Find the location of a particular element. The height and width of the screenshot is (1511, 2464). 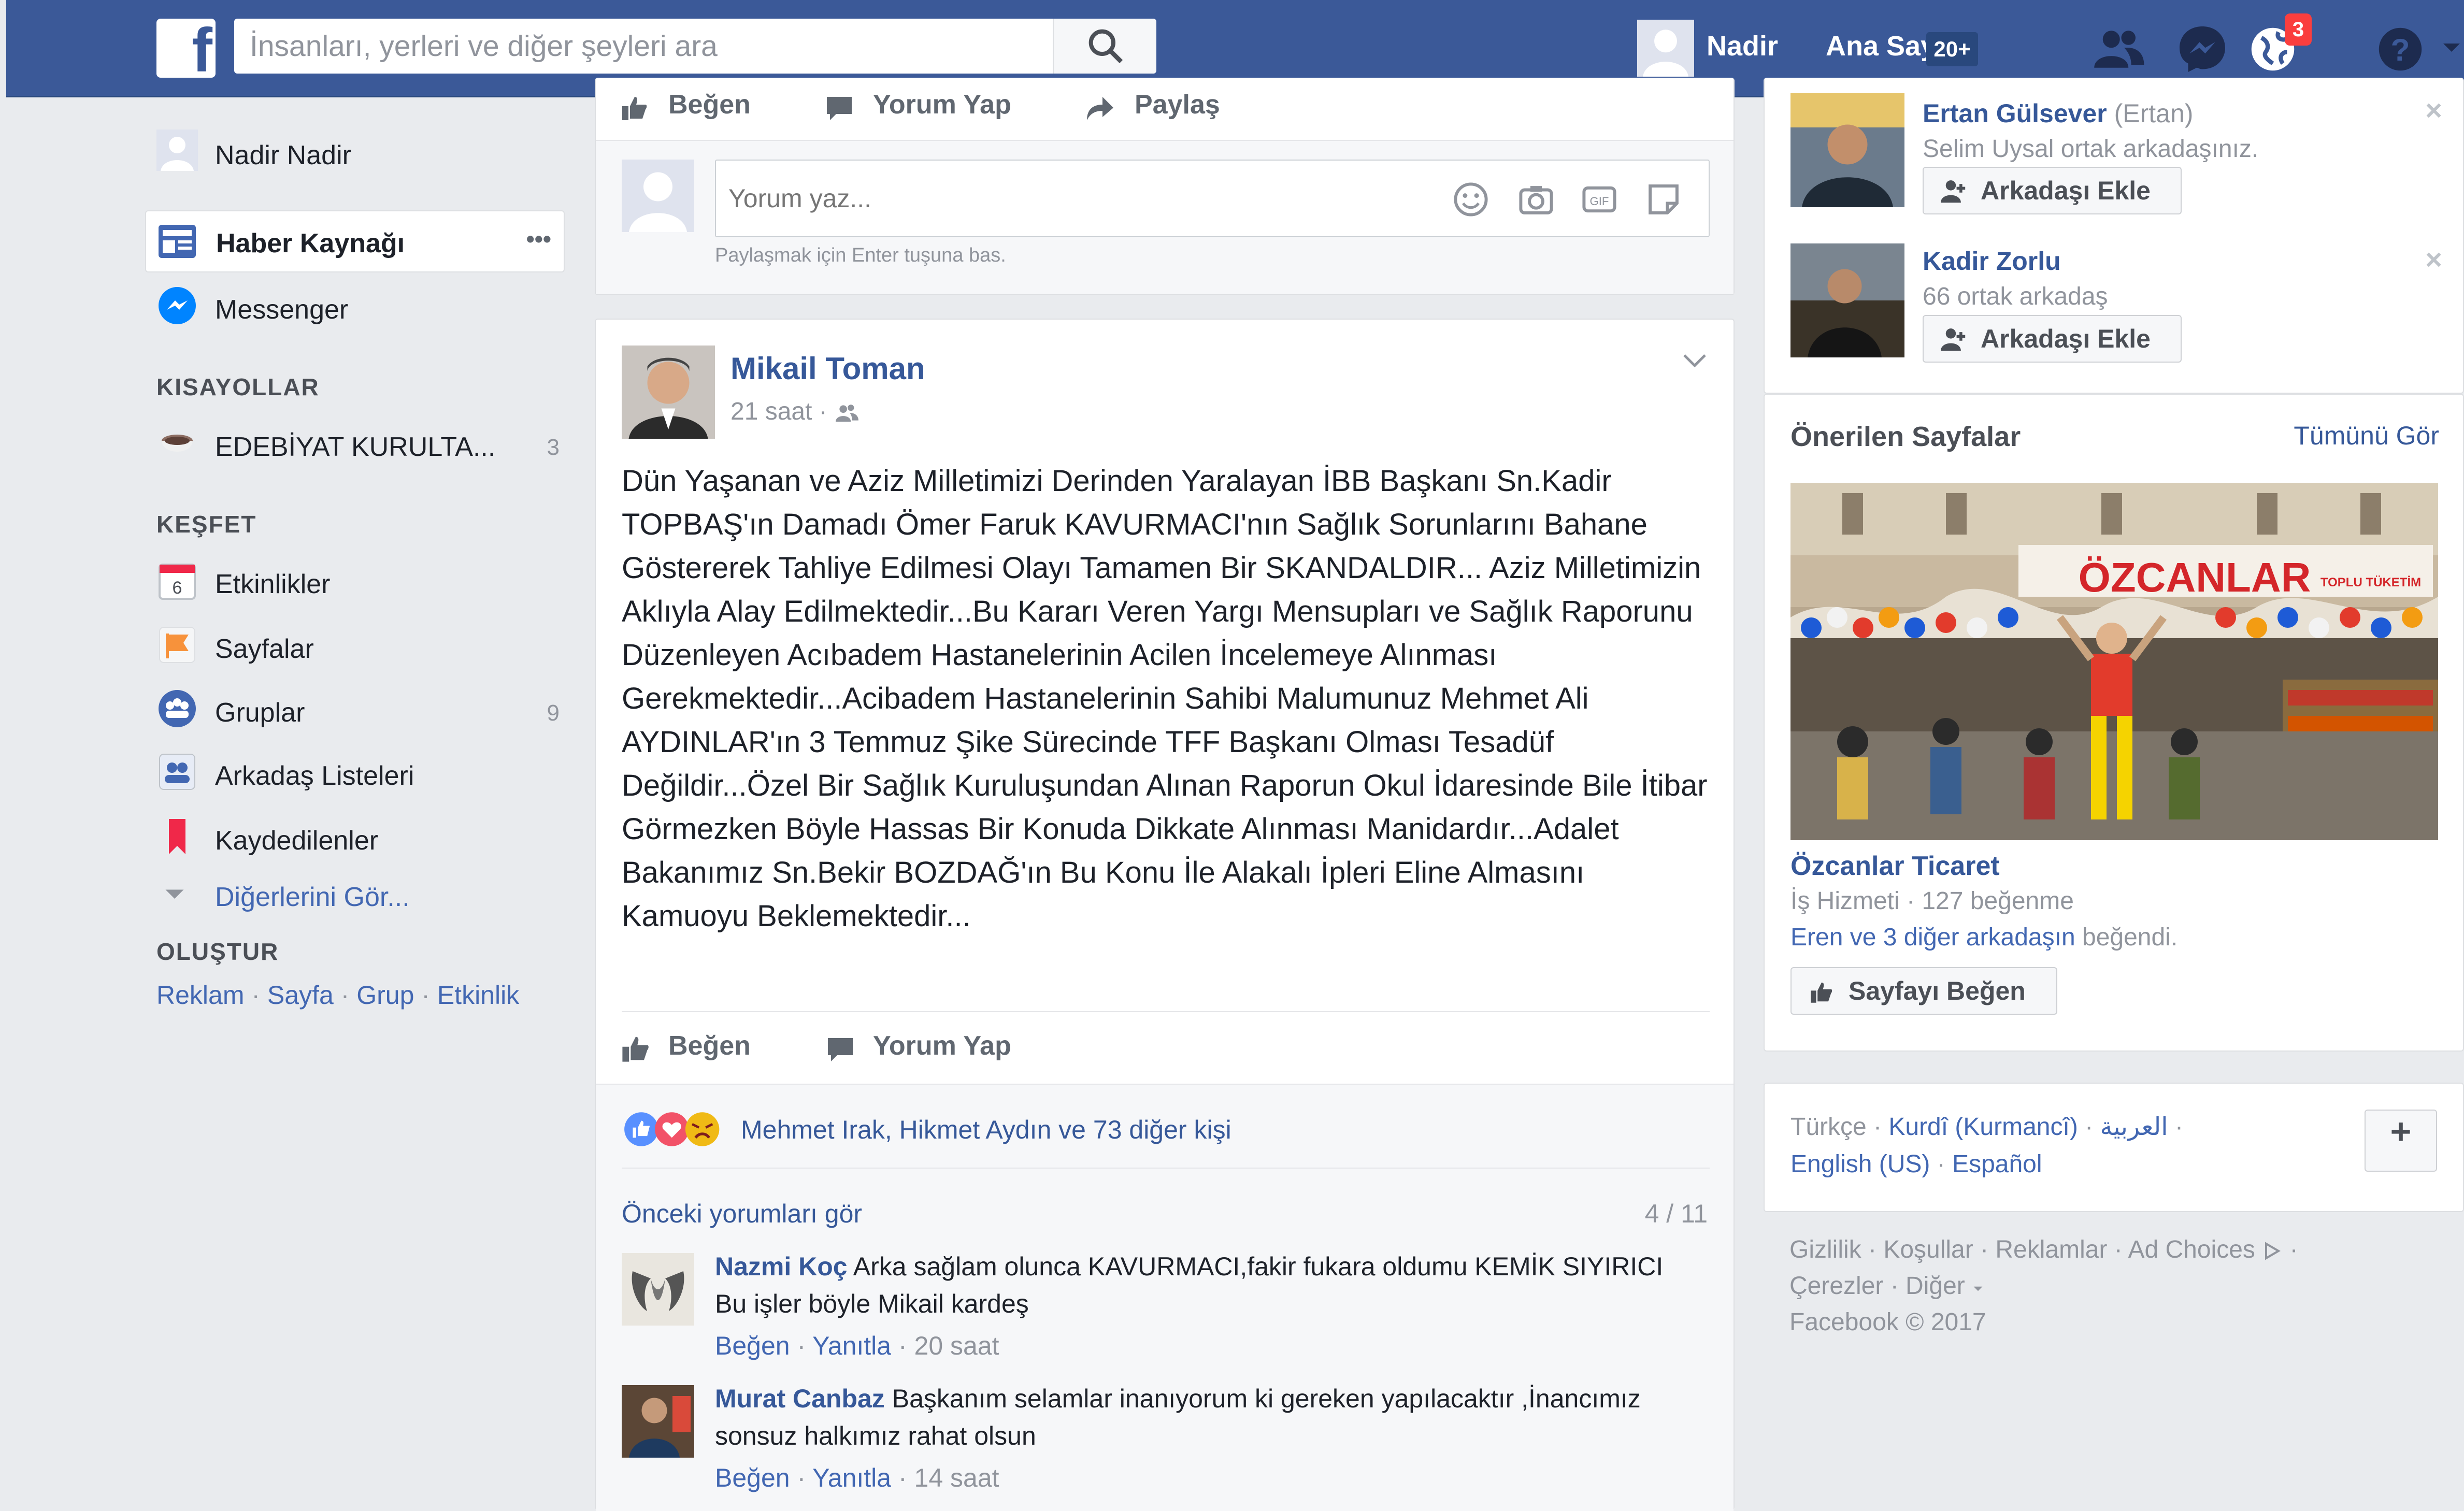

comment-meta: Beğen · Yanıtla · 14 saat is located at coordinates (857, 1478).